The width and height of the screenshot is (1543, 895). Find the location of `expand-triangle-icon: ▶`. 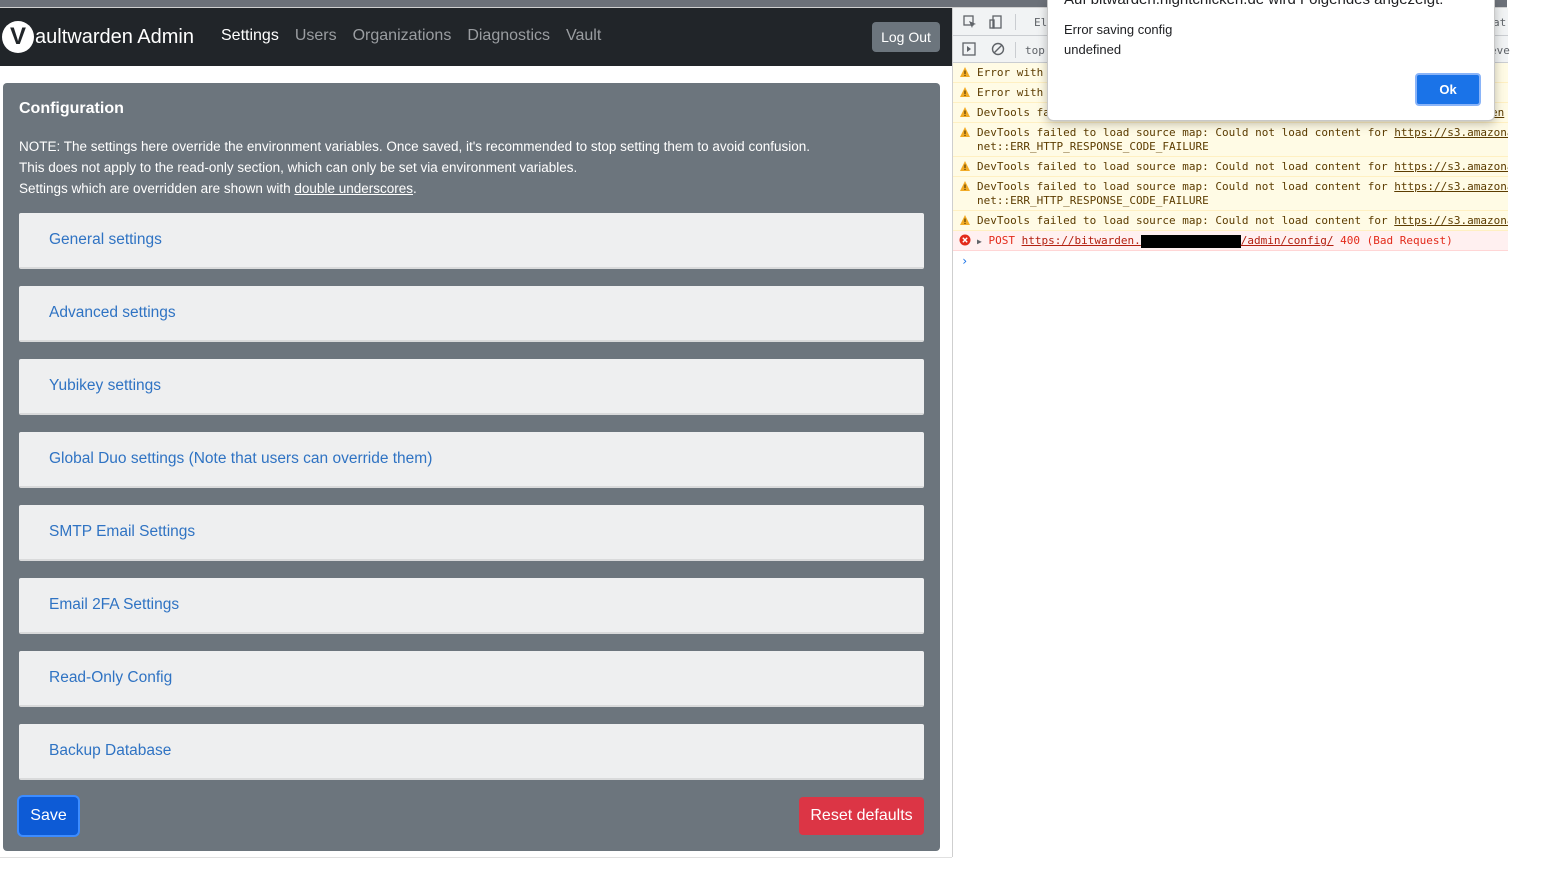

expand-triangle-icon: ▶ is located at coordinates (979, 241).